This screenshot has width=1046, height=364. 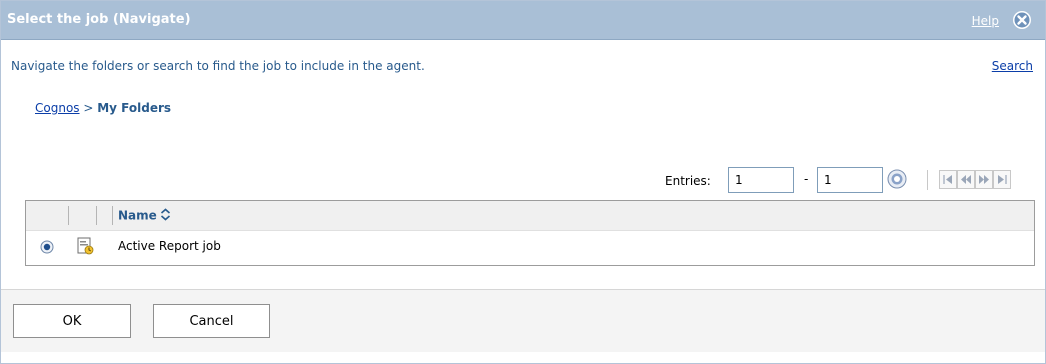 I want to click on breadcrumb-cognos-link: Cognos, so click(x=57, y=108).